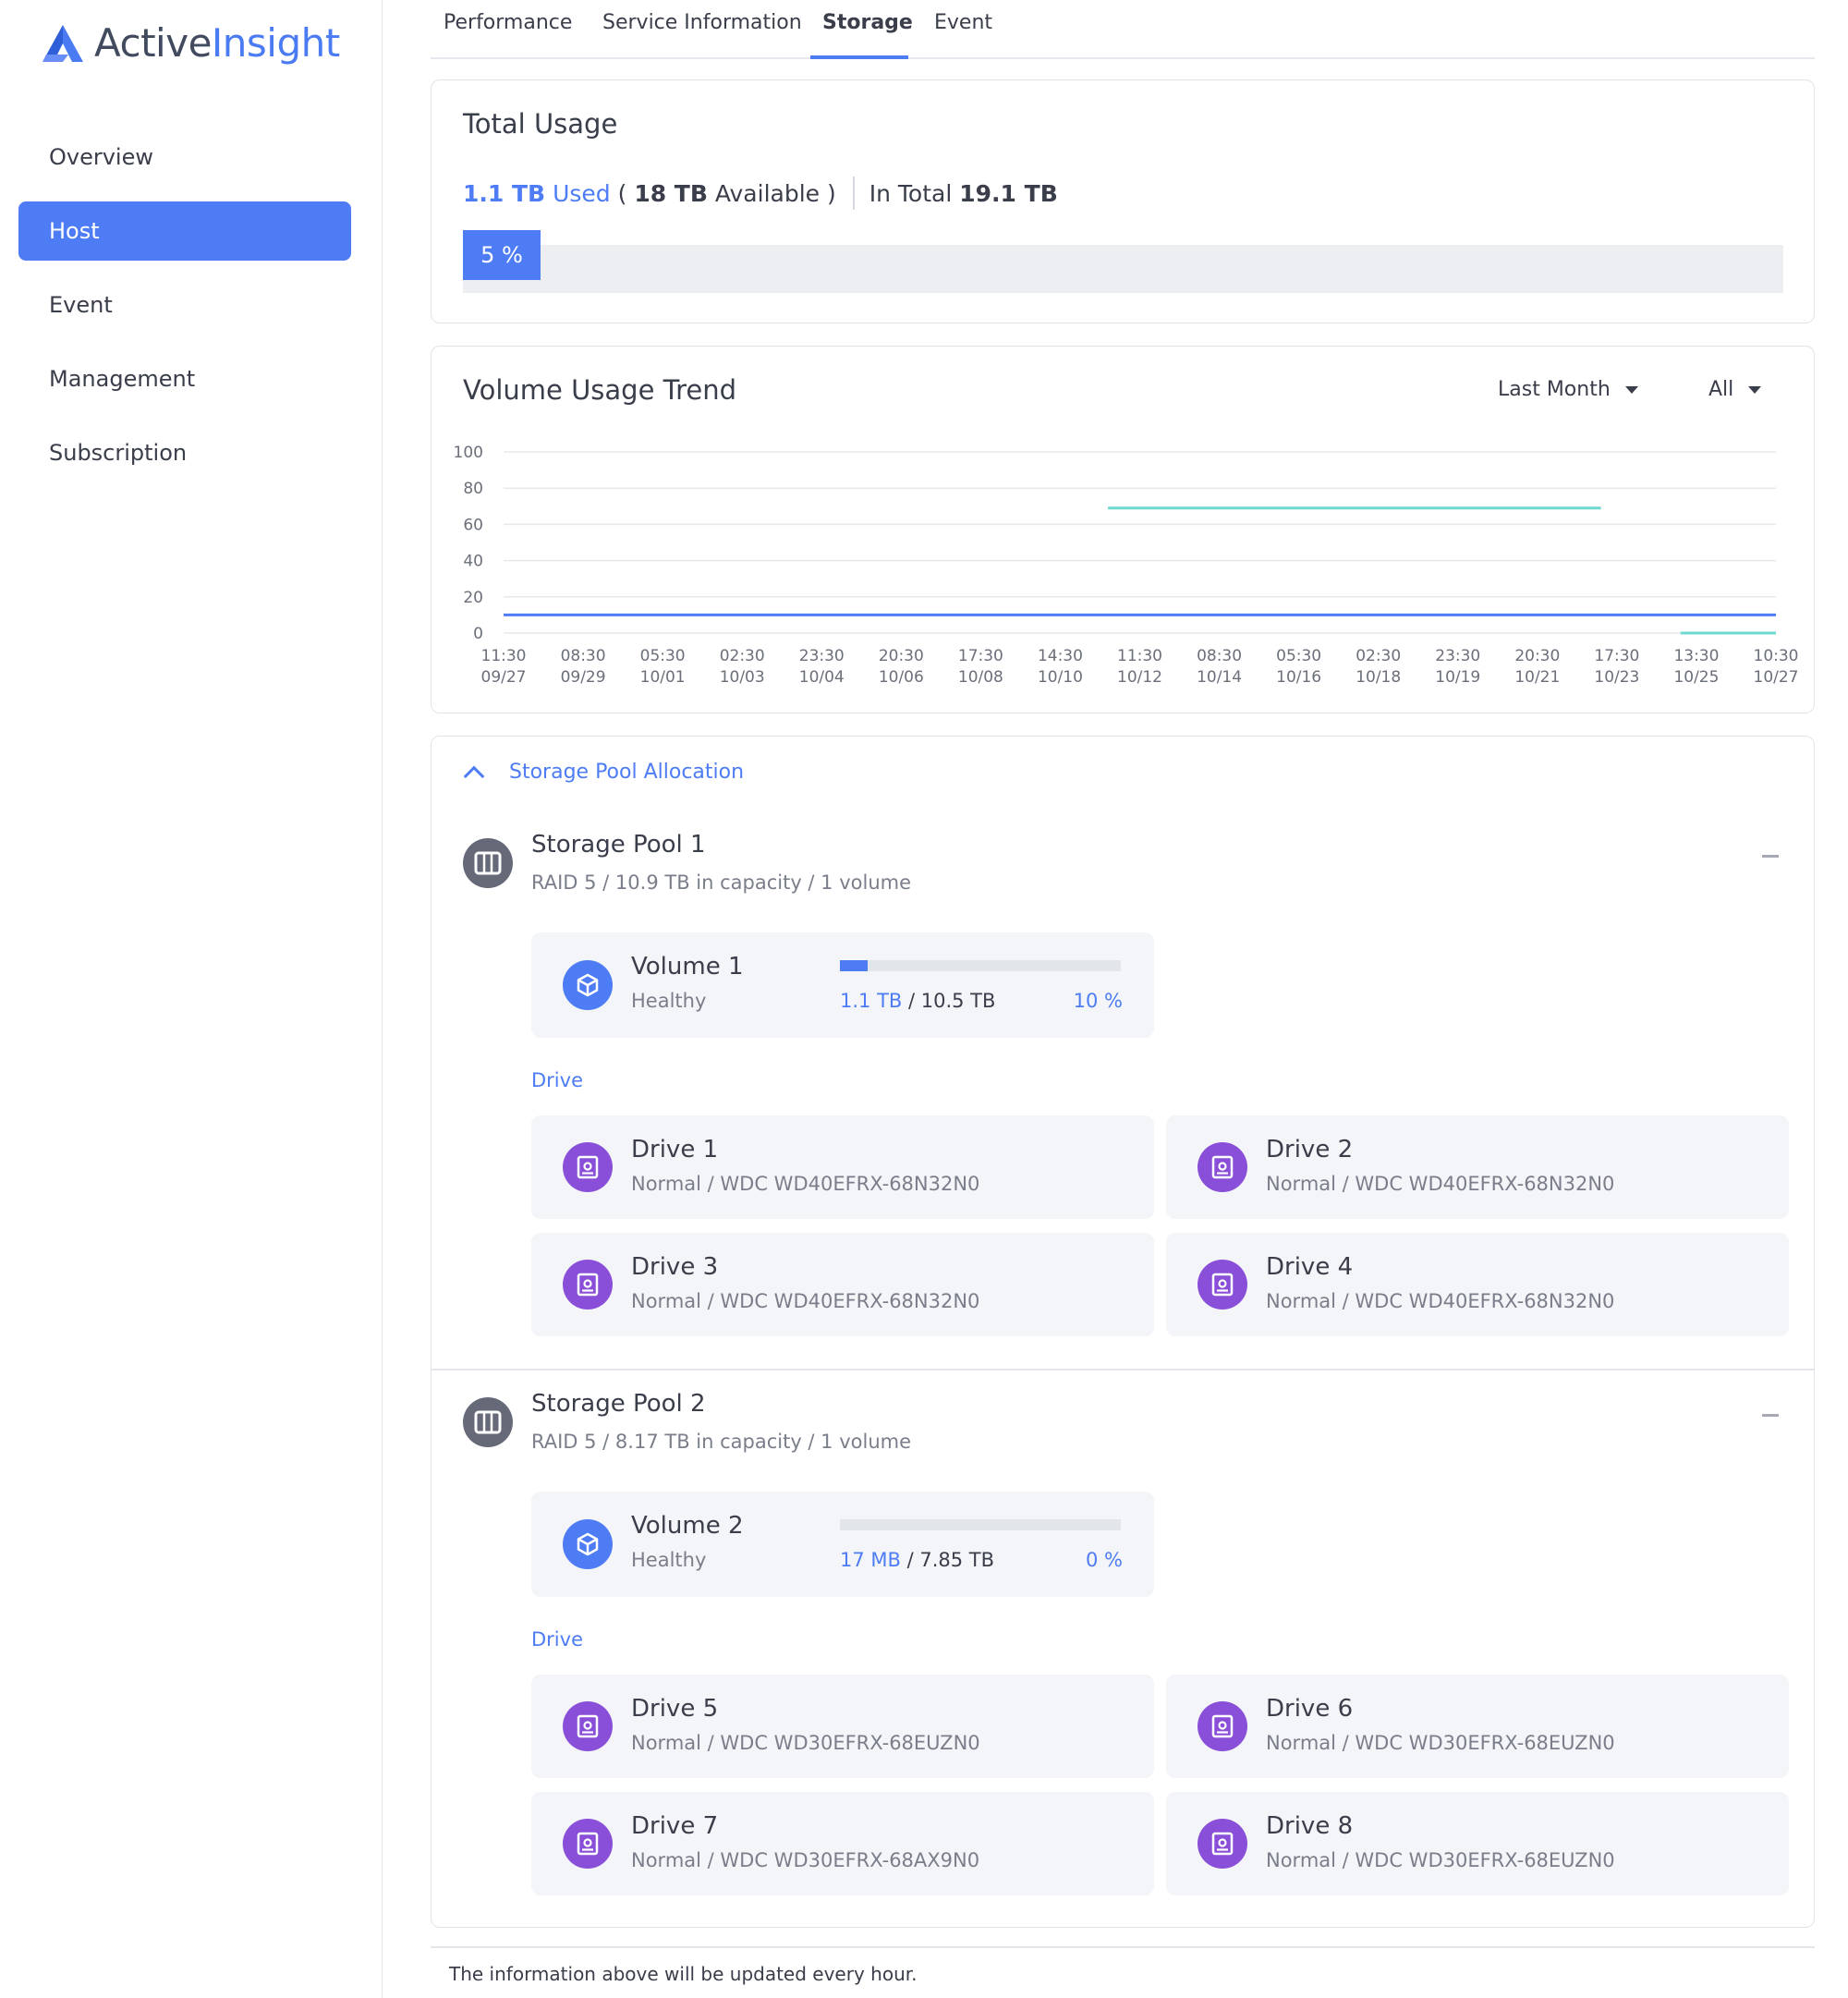 The height and width of the screenshot is (1998, 1848). I want to click on logo-text-part2: Insight, so click(275, 43).